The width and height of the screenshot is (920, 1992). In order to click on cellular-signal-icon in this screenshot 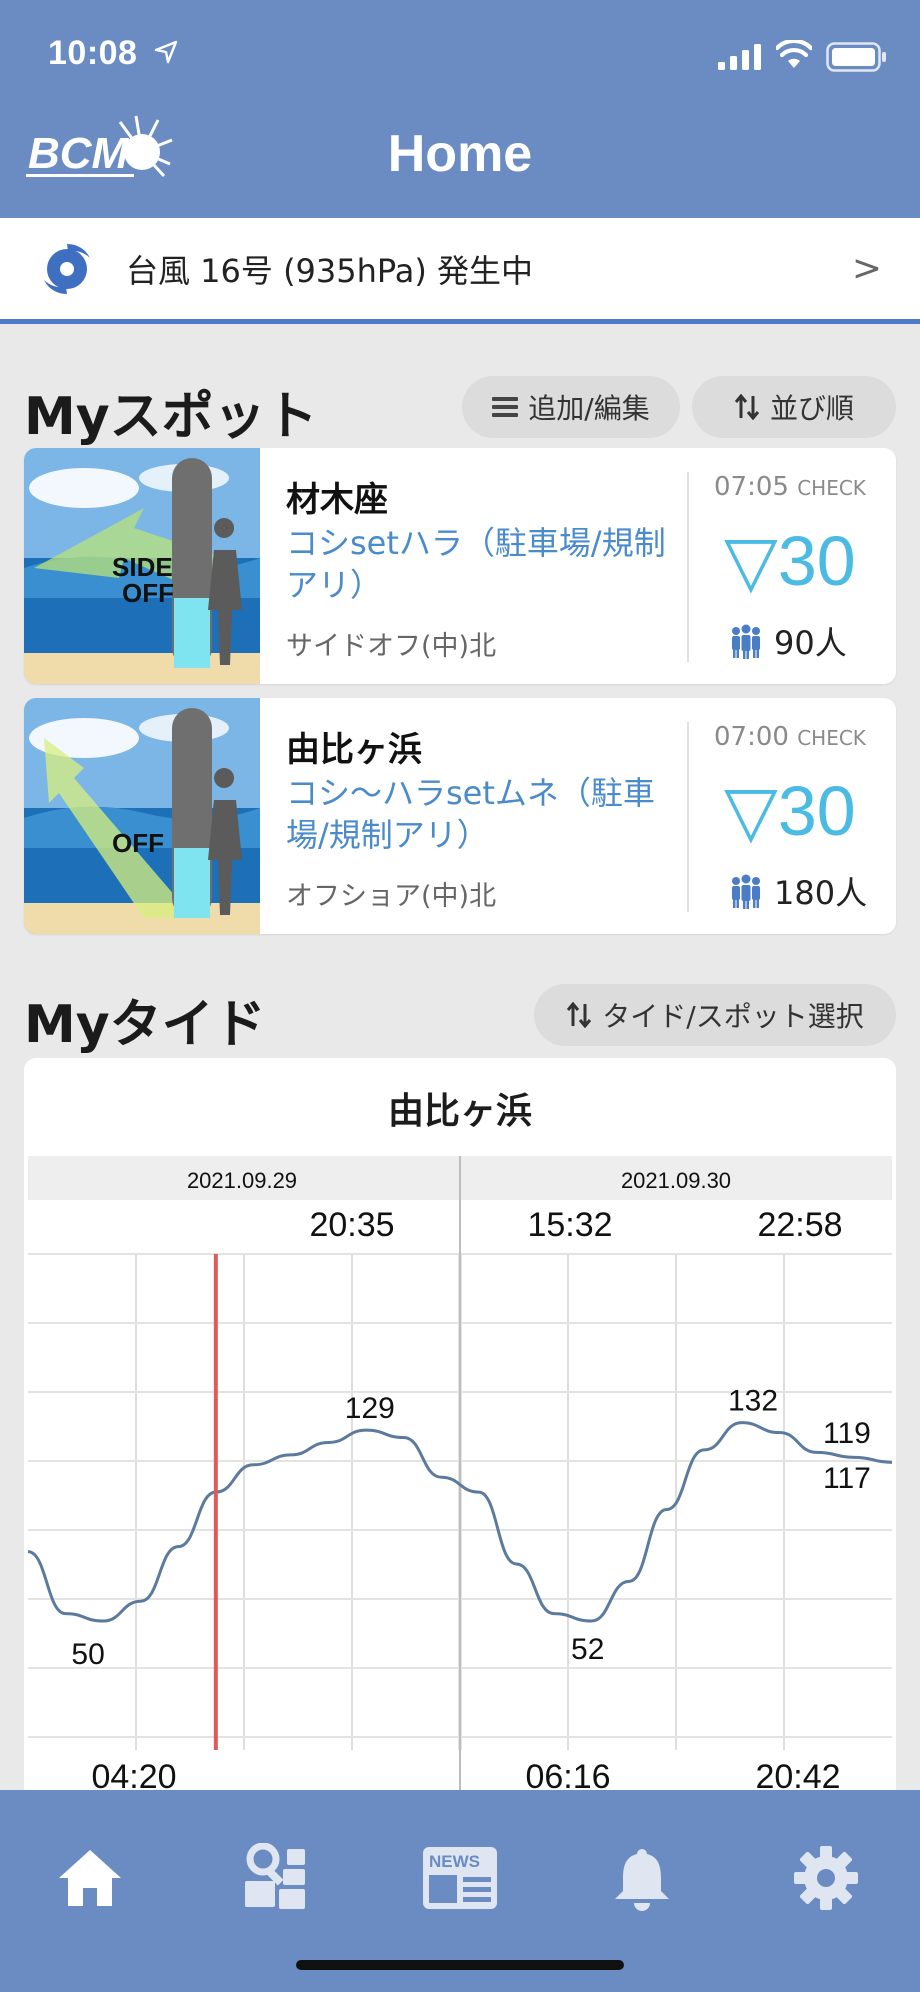, I will do `click(739, 57)`.